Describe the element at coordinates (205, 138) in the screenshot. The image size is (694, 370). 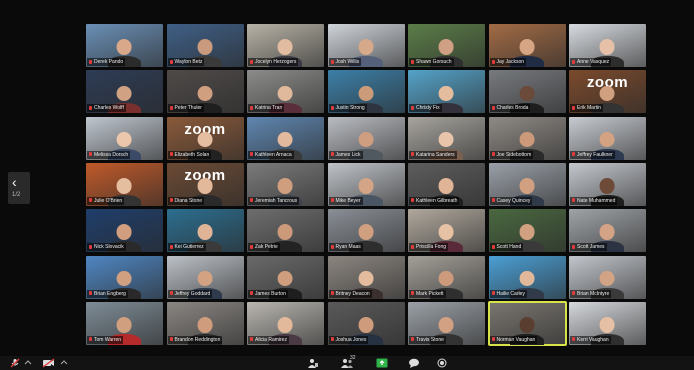
I see `participant-tile: zoom Elizabeth Solan` at that location.